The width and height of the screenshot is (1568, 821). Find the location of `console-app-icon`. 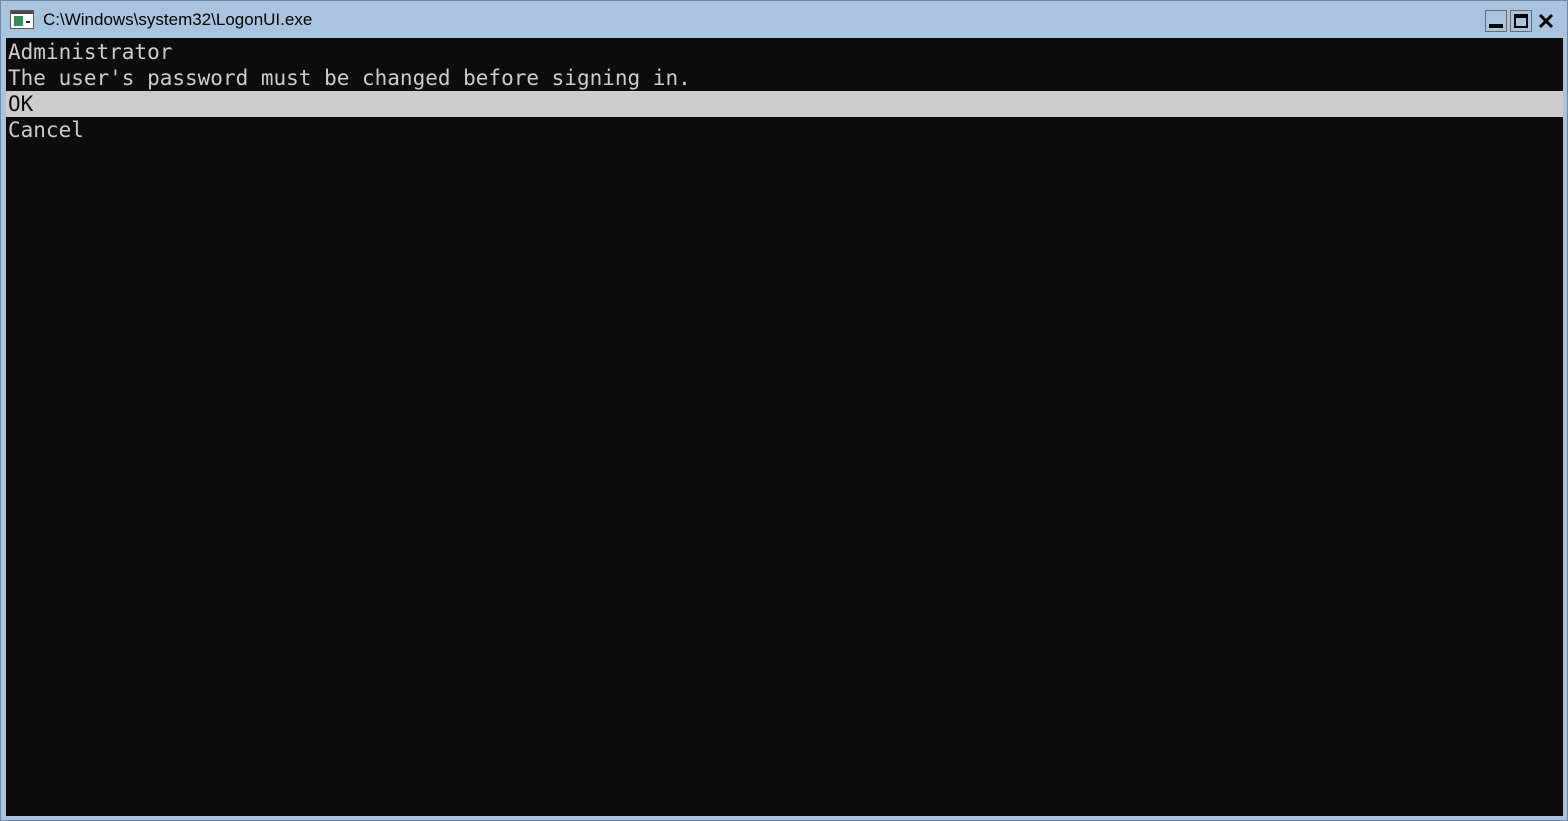

console-app-icon is located at coordinates (22, 19).